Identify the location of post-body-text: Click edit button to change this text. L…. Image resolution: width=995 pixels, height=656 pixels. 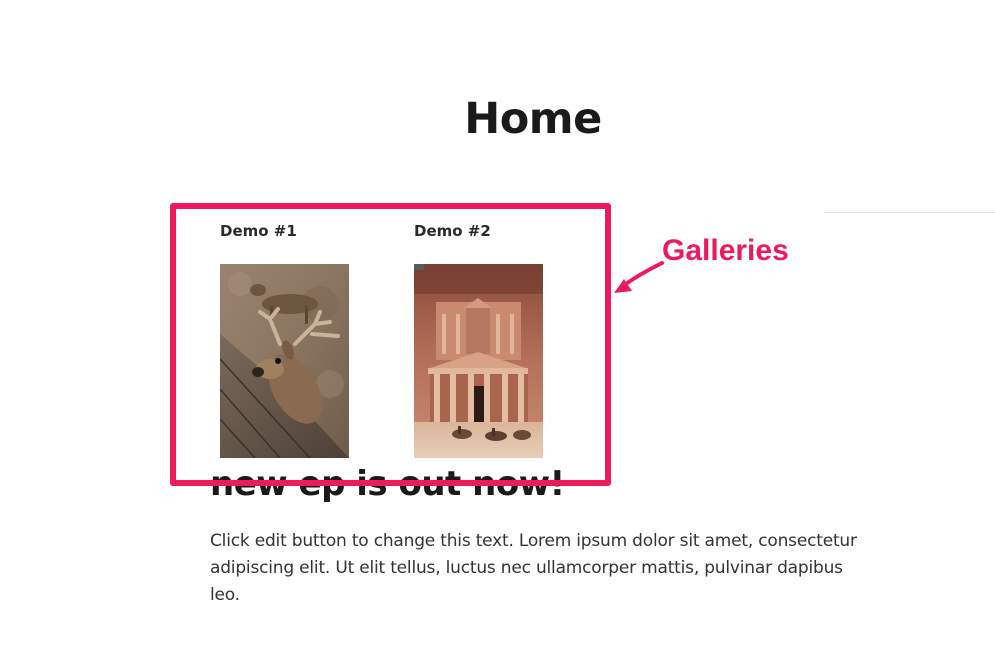
(533, 568).